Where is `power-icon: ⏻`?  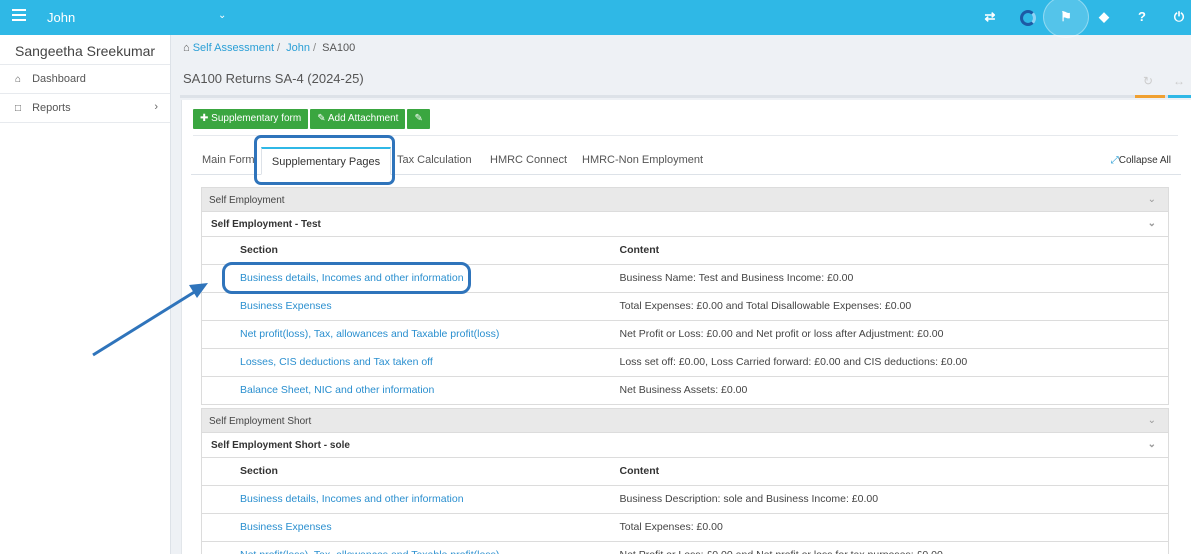
power-icon: ⏻ is located at coordinates (1179, 17).